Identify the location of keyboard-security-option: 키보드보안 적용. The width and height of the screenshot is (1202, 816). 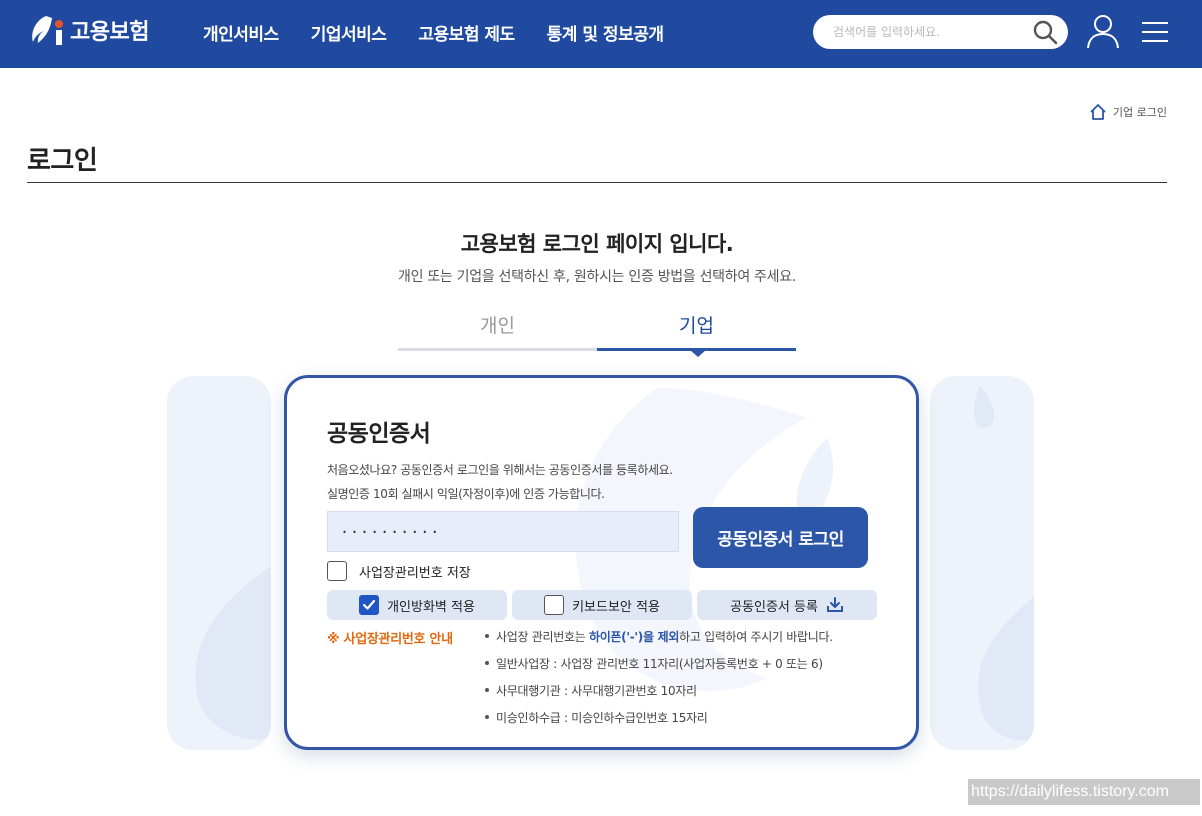
(602, 605).